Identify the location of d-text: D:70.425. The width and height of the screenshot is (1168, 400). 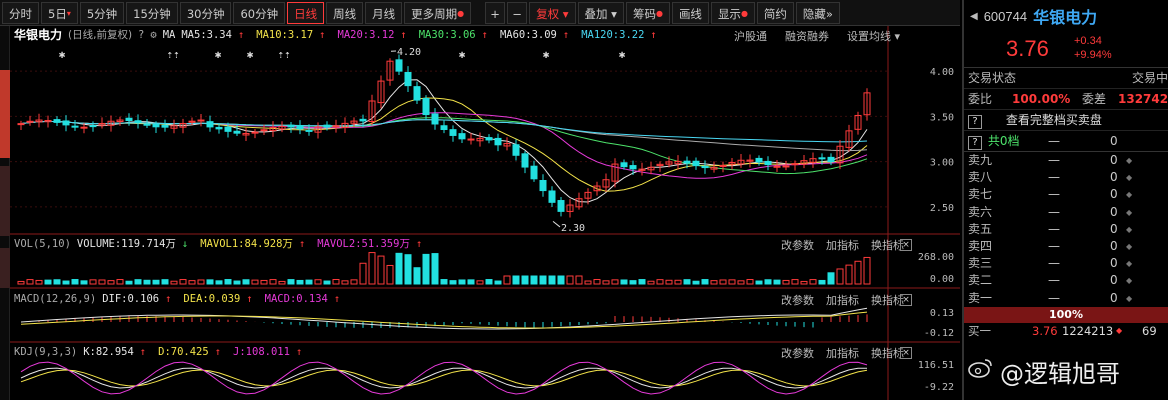
(183, 352).